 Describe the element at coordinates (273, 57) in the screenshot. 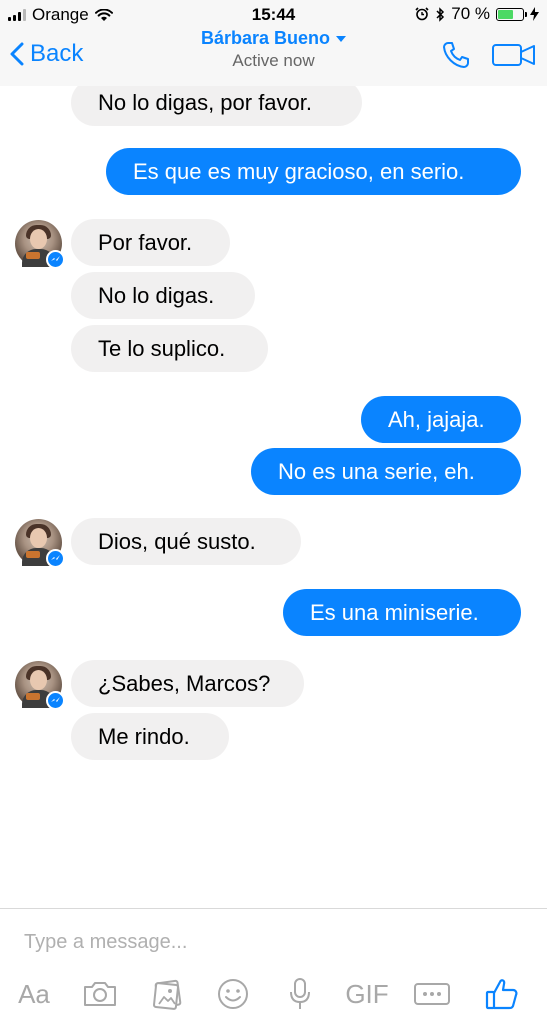

I see `conversation-header: Back Bárbara Bueno Active now` at that location.